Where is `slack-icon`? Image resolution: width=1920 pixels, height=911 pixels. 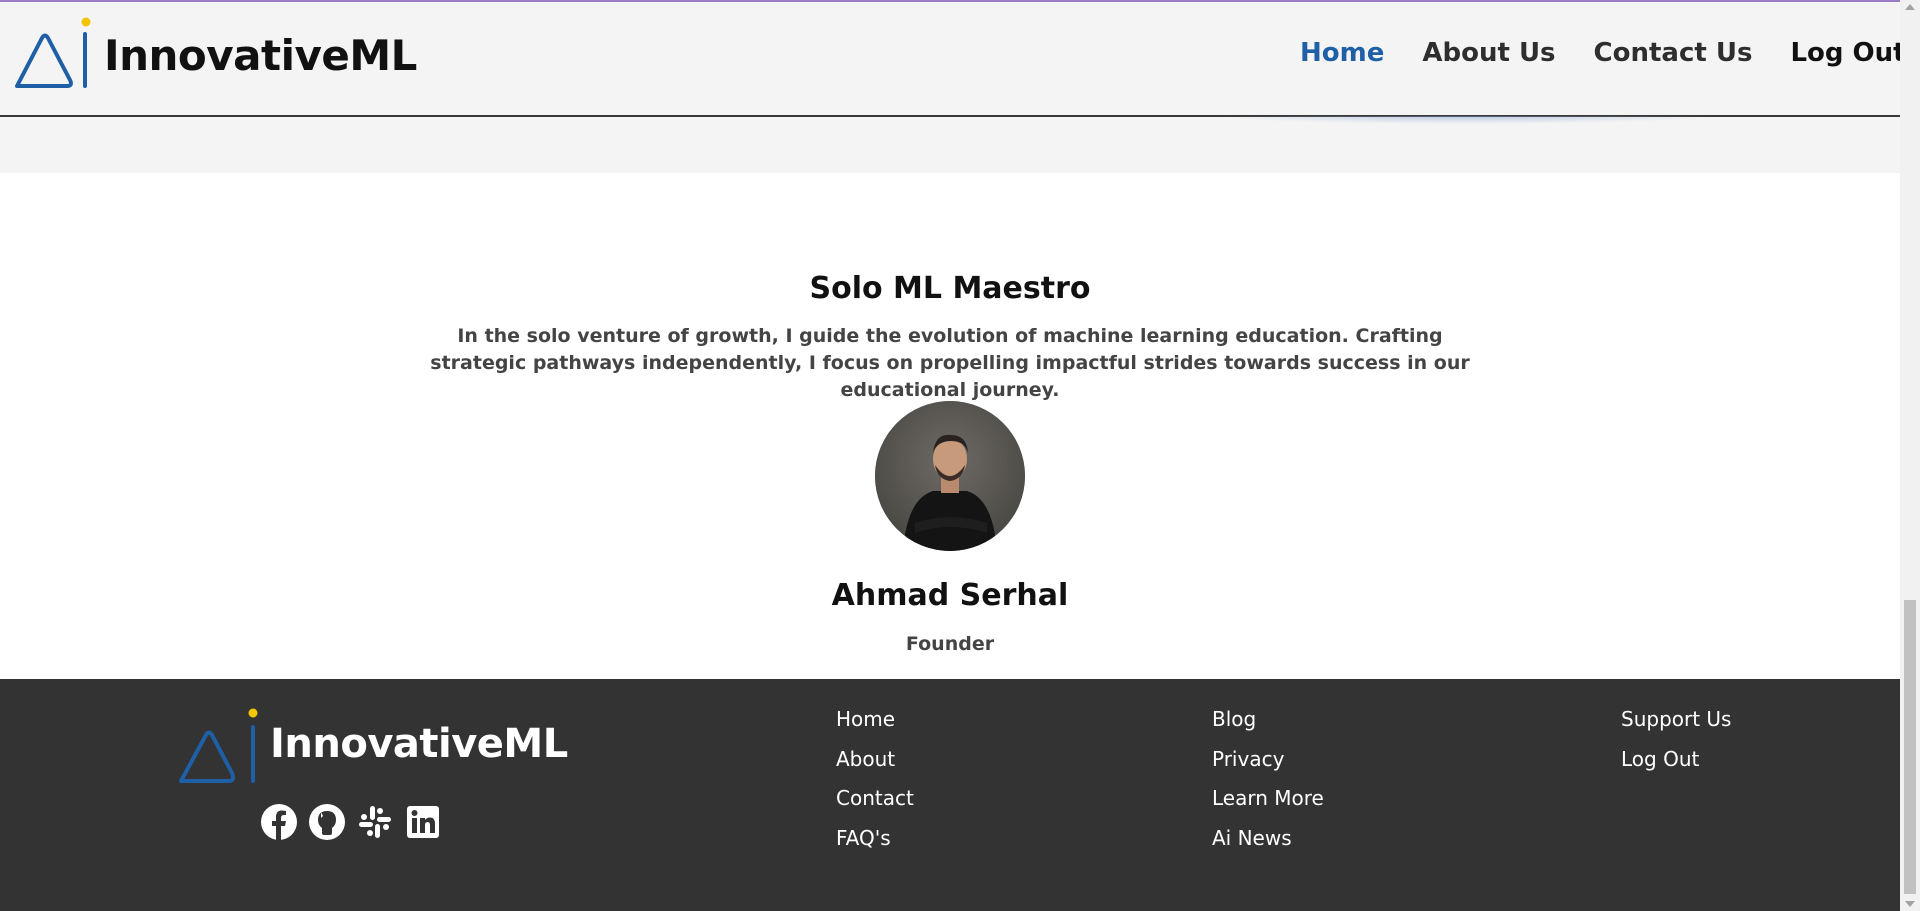
slack-icon is located at coordinates (375, 822).